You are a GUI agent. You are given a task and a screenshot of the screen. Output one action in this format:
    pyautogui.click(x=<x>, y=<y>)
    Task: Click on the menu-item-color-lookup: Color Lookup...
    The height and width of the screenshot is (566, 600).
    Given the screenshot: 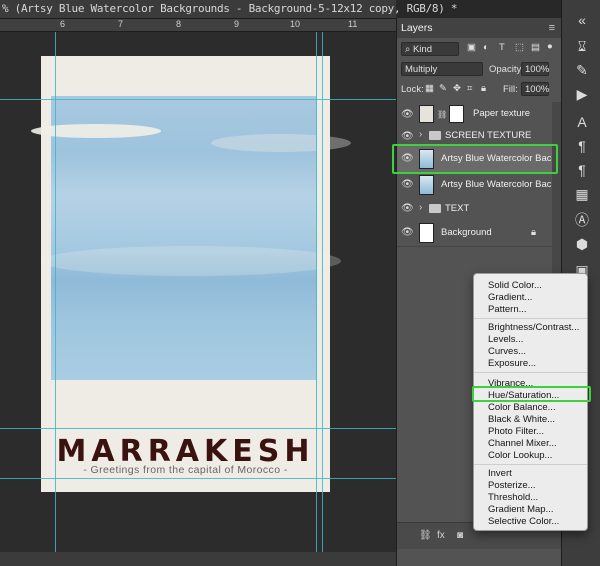 What is the action you would take?
    pyautogui.click(x=520, y=455)
    